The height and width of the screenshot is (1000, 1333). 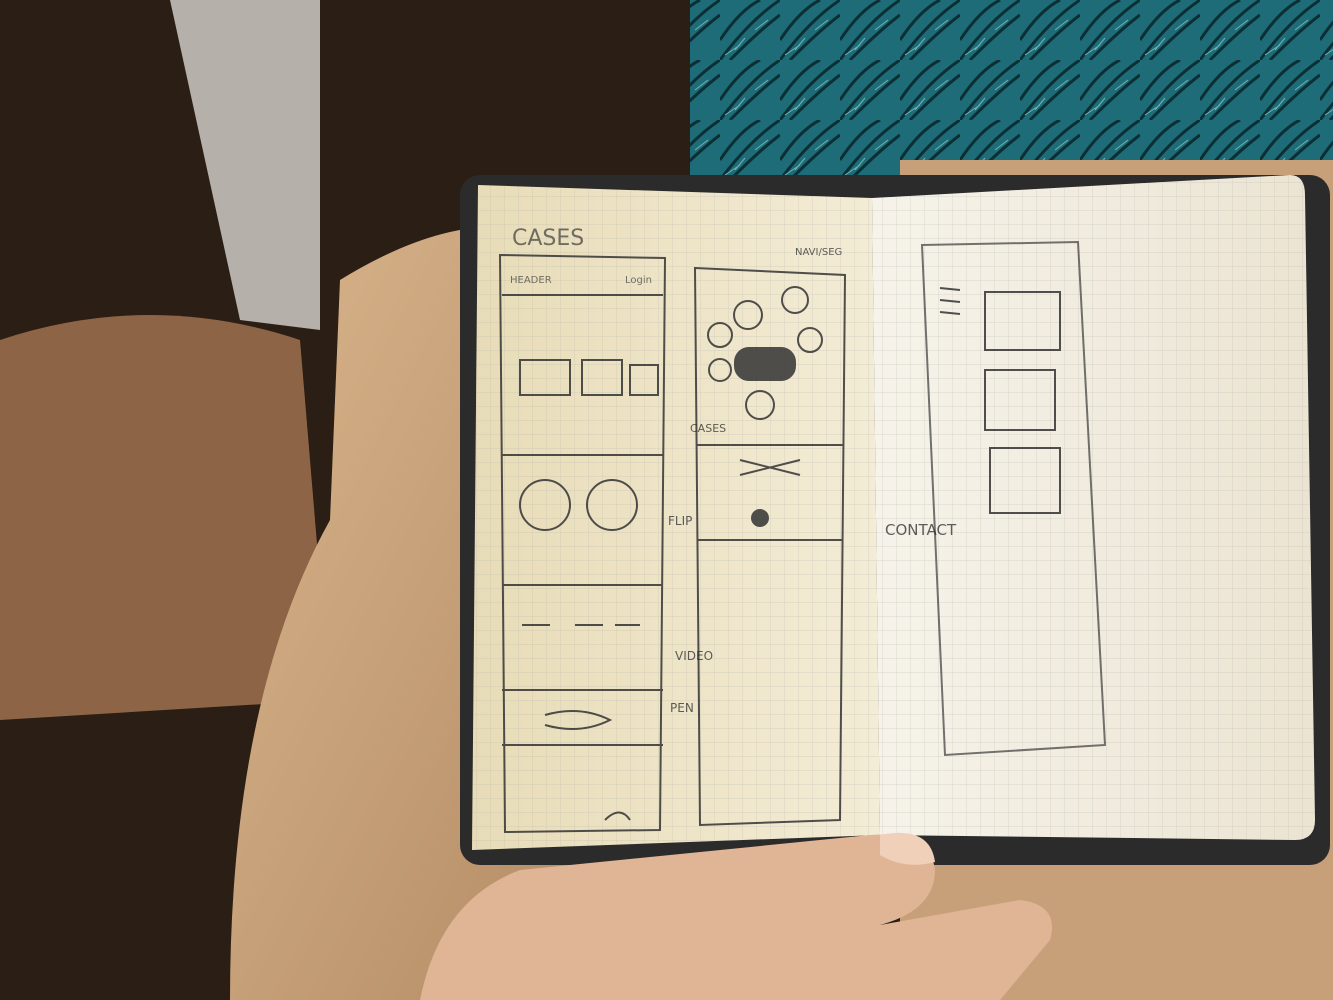 What do you see at coordinates (548, 238) in the screenshot?
I see `cases-heading: CASES` at bounding box center [548, 238].